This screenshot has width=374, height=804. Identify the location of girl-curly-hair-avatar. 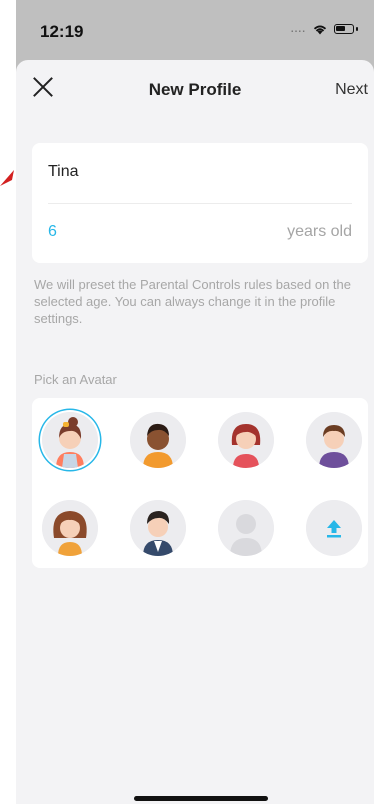
(70, 528).